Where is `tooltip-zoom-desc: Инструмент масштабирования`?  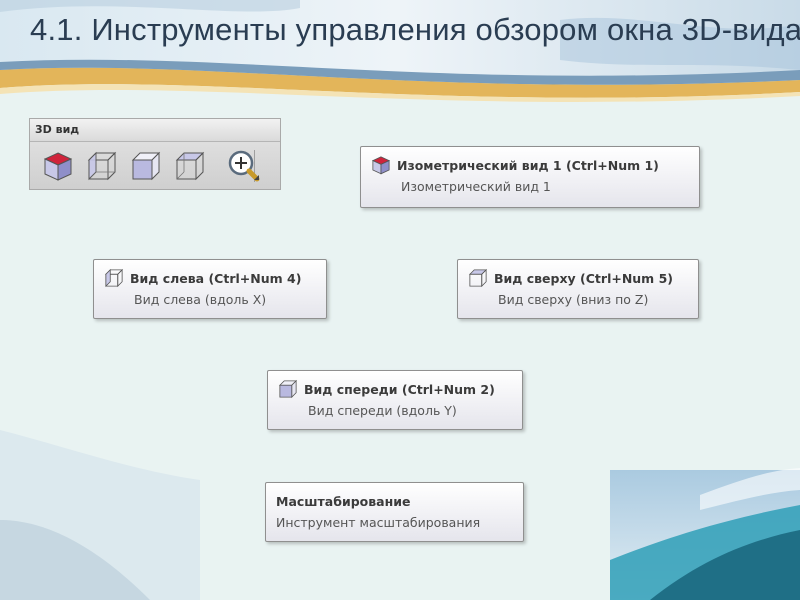
tooltip-zoom-desc: Инструмент масштабирования is located at coordinates (378, 522).